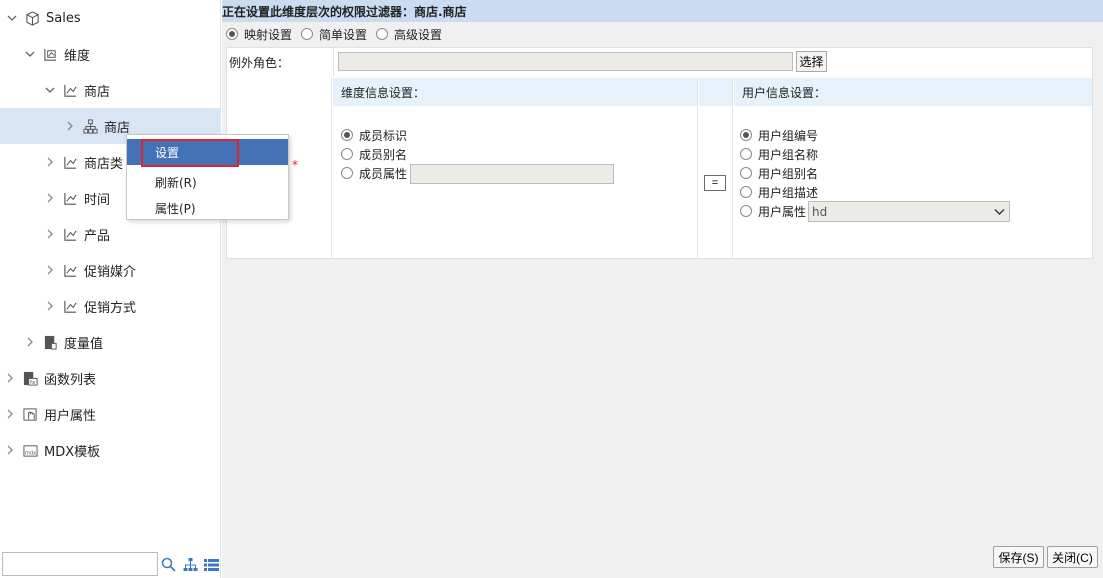 The height and width of the screenshot is (578, 1103). What do you see at coordinates (207, 182) in the screenshot?
I see `menu-item-refresh: 刷新(R)` at bounding box center [207, 182].